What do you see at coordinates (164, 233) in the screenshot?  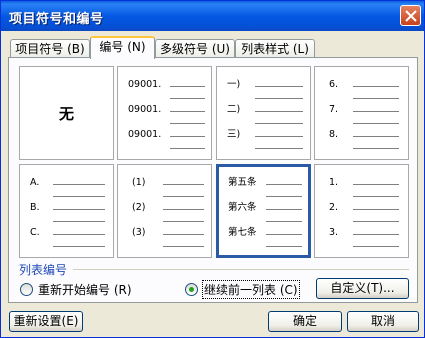 I see `list-item: (3)` at bounding box center [164, 233].